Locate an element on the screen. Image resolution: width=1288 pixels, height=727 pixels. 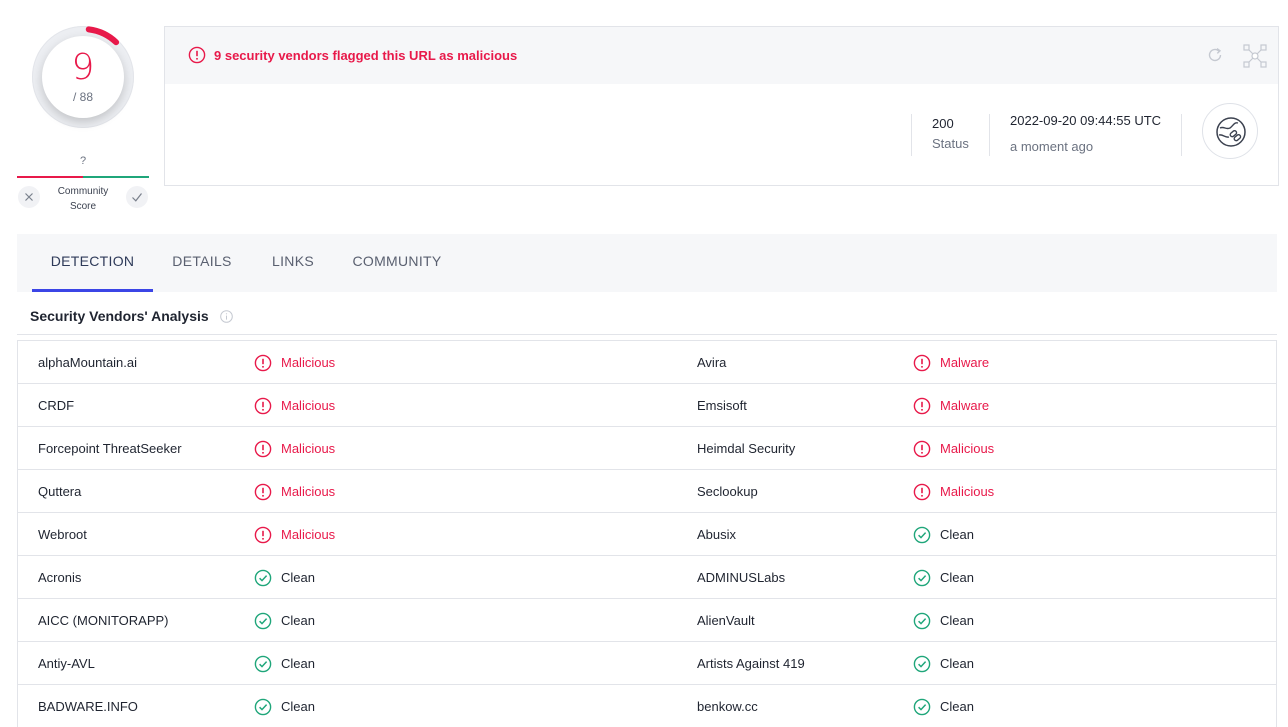
tab-links: LINKS is located at coordinates (293, 263).